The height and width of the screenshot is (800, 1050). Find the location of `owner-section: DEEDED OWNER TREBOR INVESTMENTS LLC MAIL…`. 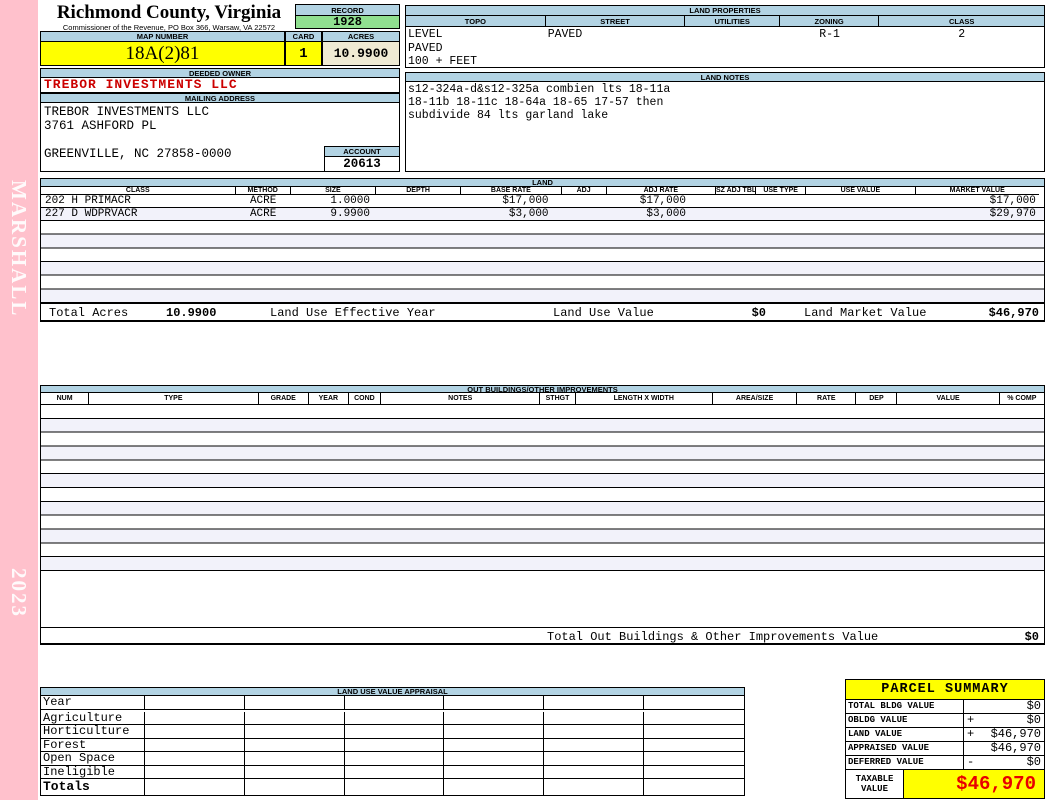

owner-section: DEEDED OWNER TREBOR INVESTMENTS LLC MAIL… is located at coordinates (220, 120).